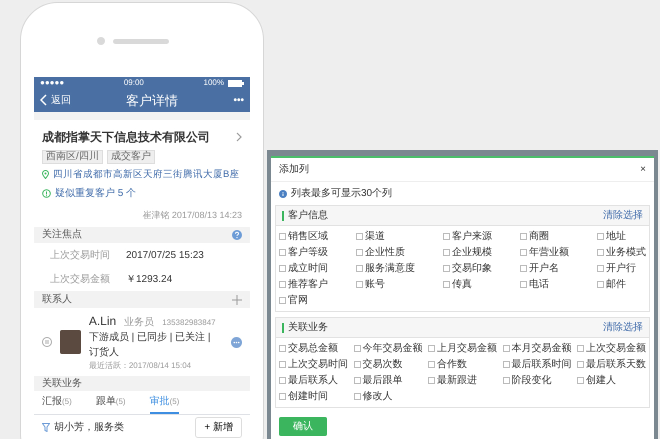 The width and height of the screenshot is (660, 439). Describe the element at coordinates (549, 252) in the screenshot. I see `option-label: 年营业额` at that location.